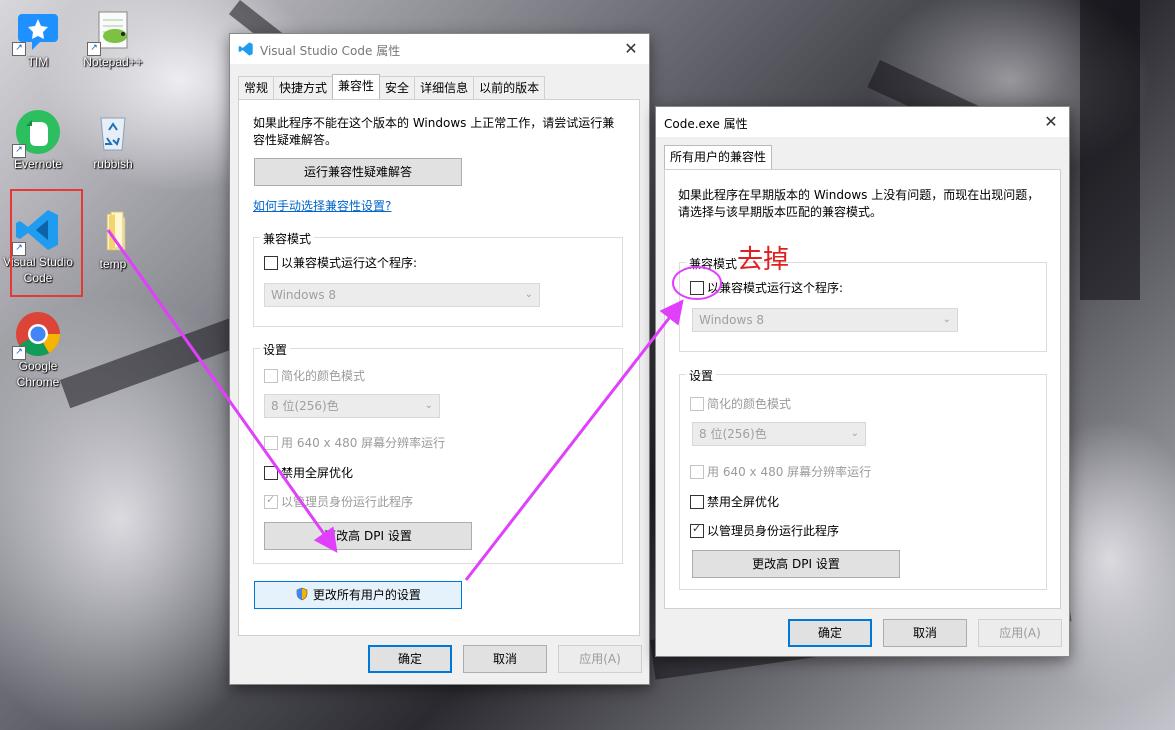  Describe the element at coordinates (113, 132) in the screenshot. I see `recycle-bin-icon` at that location.